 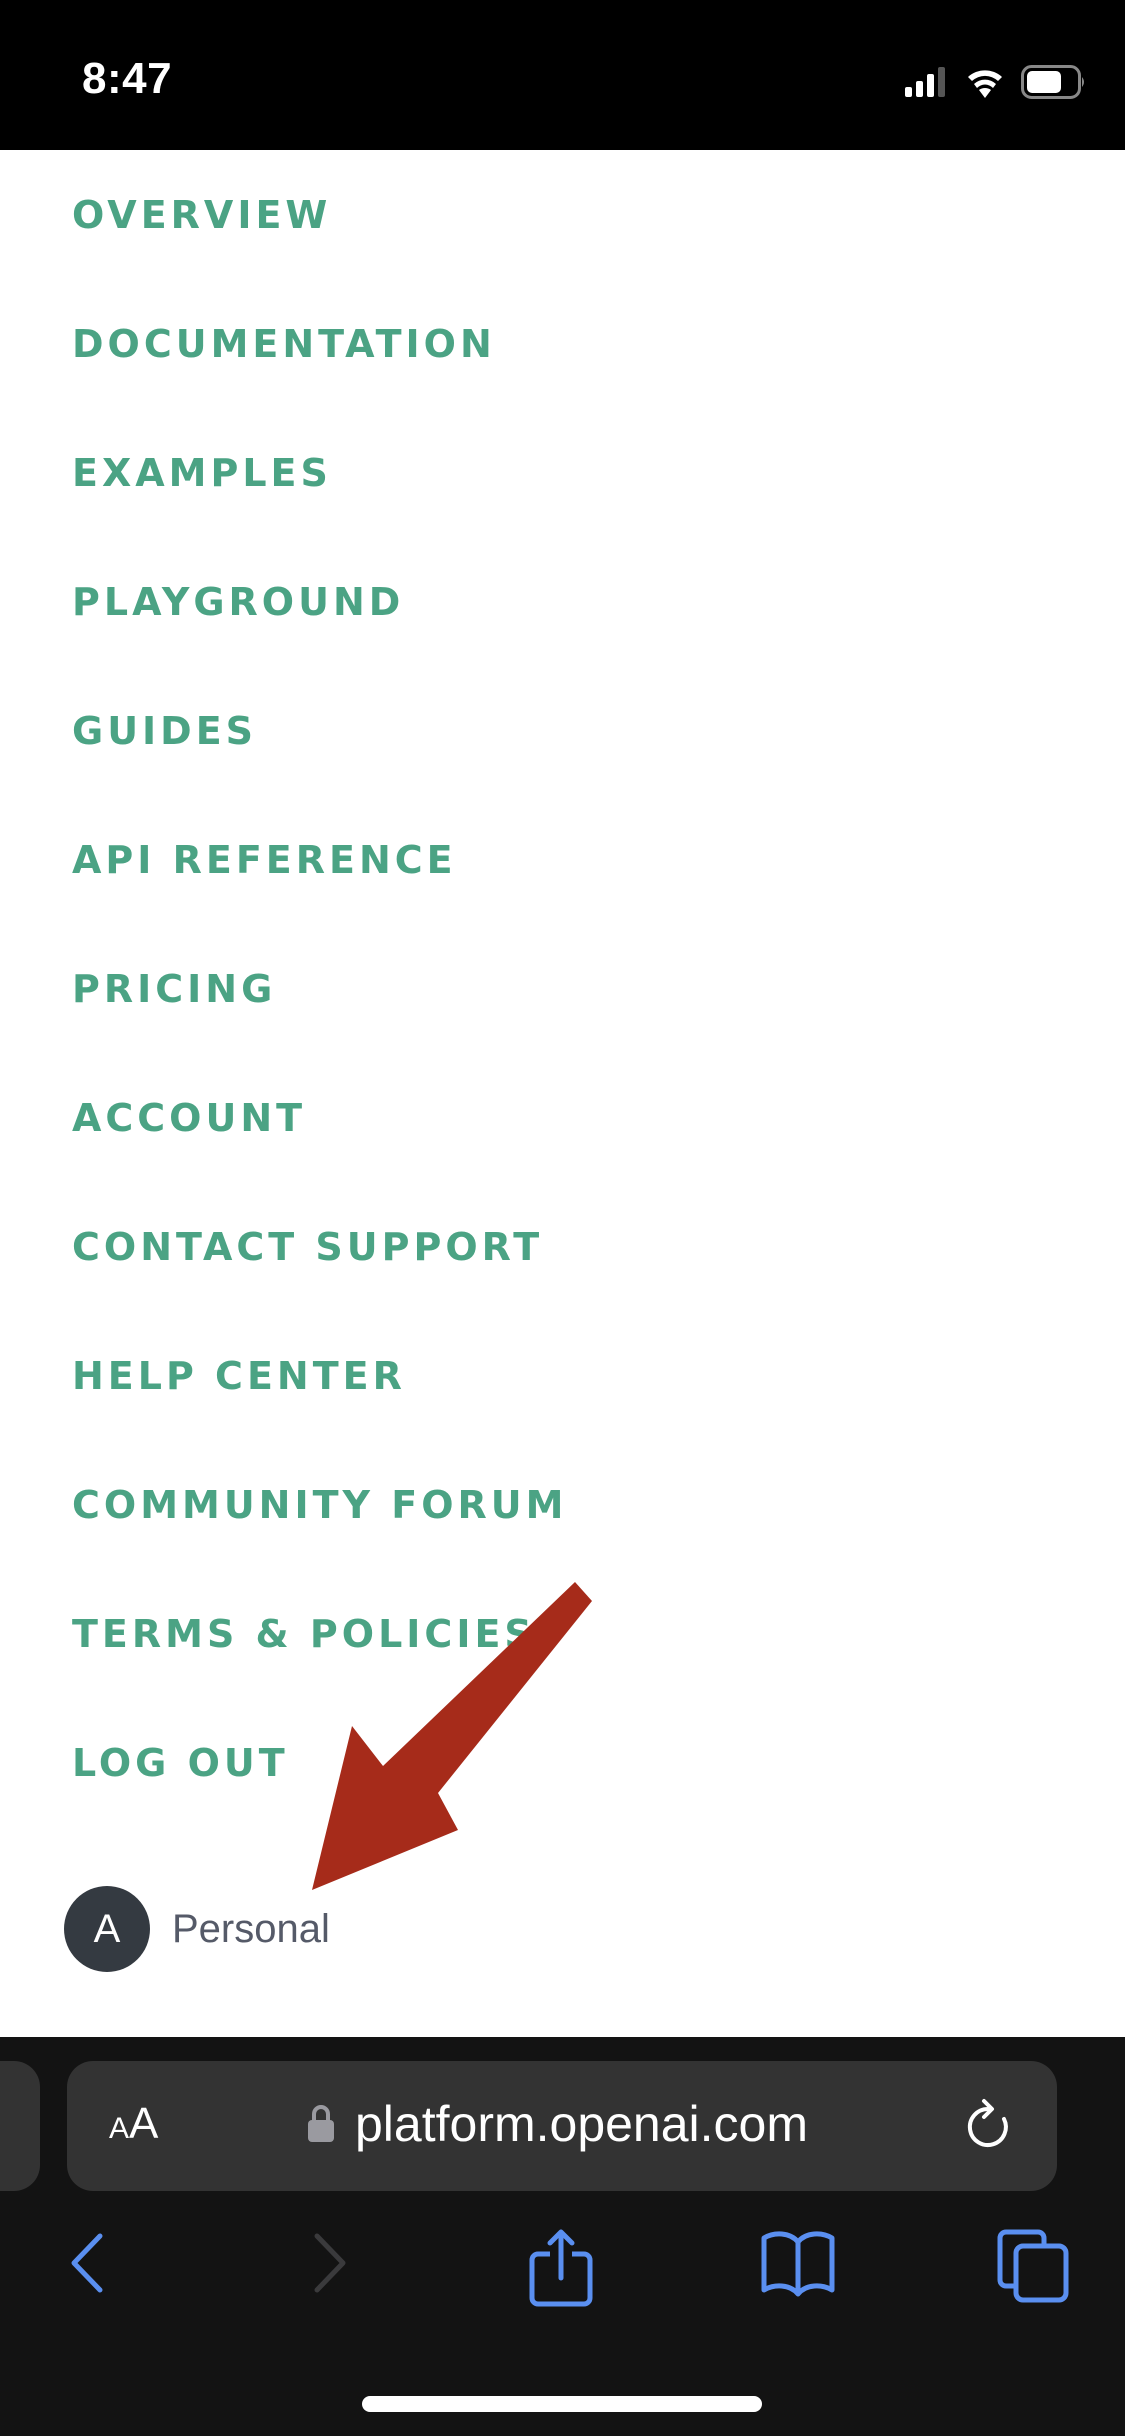 I want to click on avatar: A, so click(x=107, y=1929).